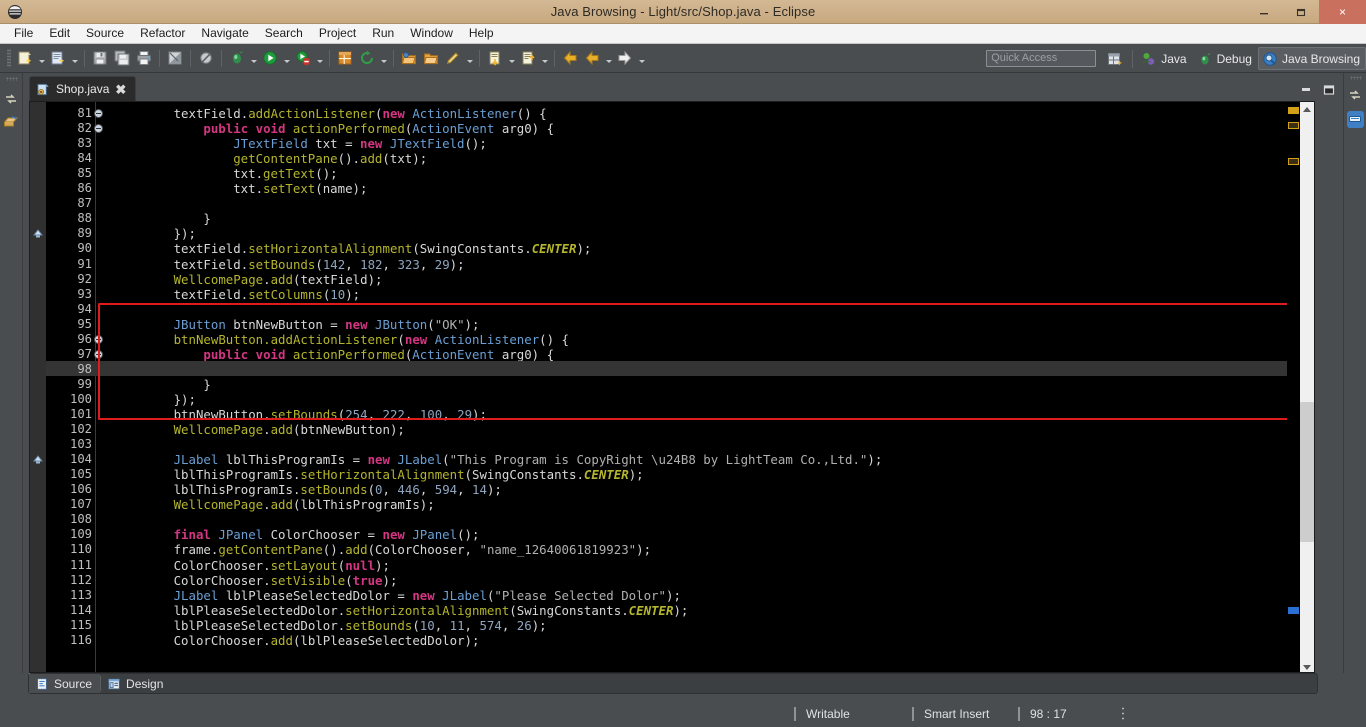 The height and width of the screenshot is (727, 1366). What do you see at coordinates (237, 58) in the screenshot?
I see `debug-button` at bounding box center [237, 58].